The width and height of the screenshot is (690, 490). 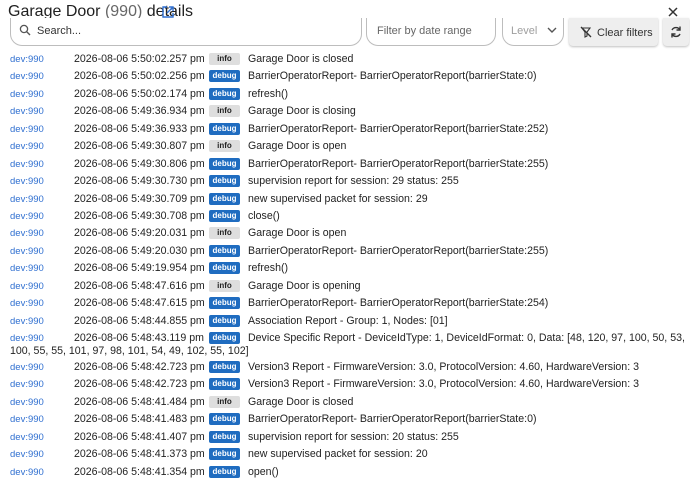 What do you see at coordinates (139, 401) in the screenshot?
I see `log-timestamp: 2026-08-06 5:48:41.484 pm` at bounding box center [139, 401].